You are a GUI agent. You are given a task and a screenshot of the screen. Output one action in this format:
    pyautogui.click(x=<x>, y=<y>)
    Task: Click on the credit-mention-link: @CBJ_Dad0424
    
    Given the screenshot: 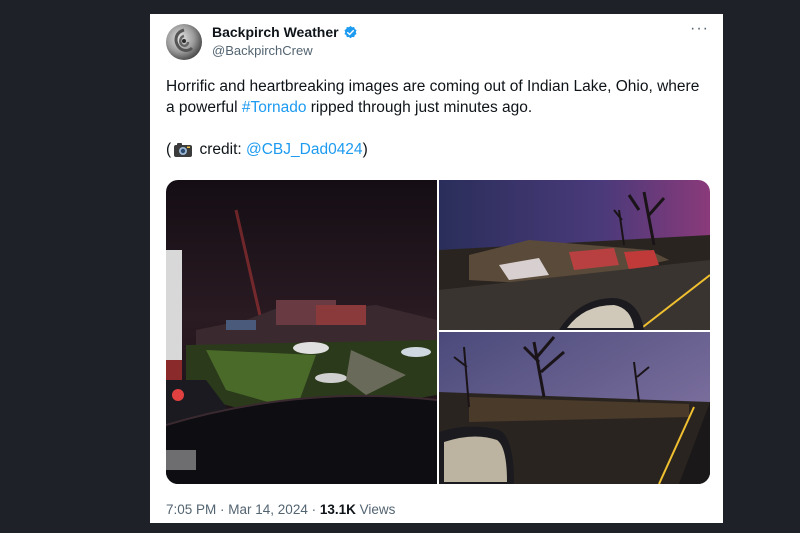 What is the action you would take?
    pyautogui.click(x=304, y=149)
    